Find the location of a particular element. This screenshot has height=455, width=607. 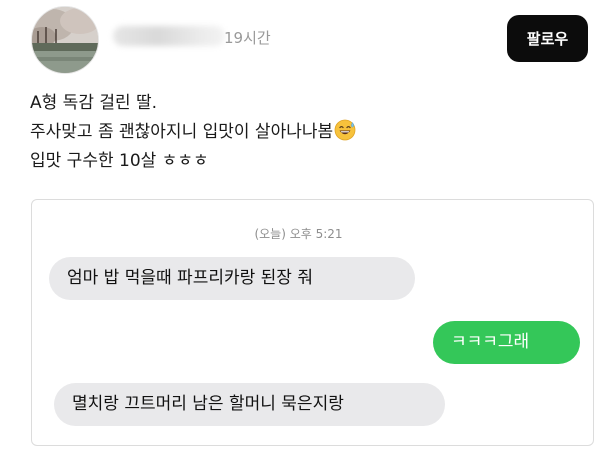

incoming-message: 엄마 밥 먹을때 파프리카랑 된장 줘 is located at coordinates (232, 278).